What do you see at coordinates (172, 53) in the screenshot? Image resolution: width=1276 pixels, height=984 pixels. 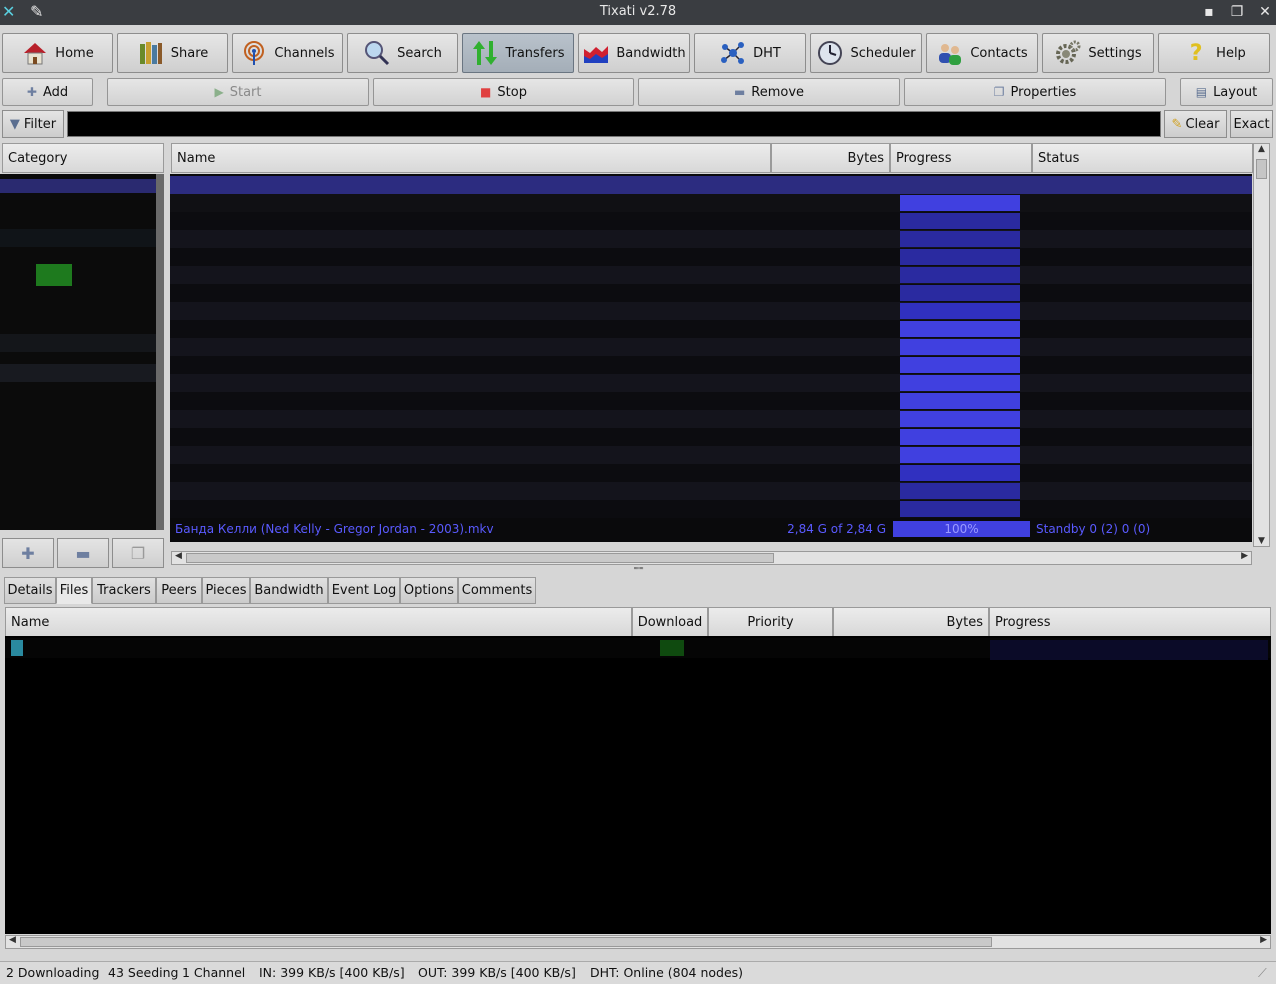 I see `share-button: Share` at bounding box center [172, 53].